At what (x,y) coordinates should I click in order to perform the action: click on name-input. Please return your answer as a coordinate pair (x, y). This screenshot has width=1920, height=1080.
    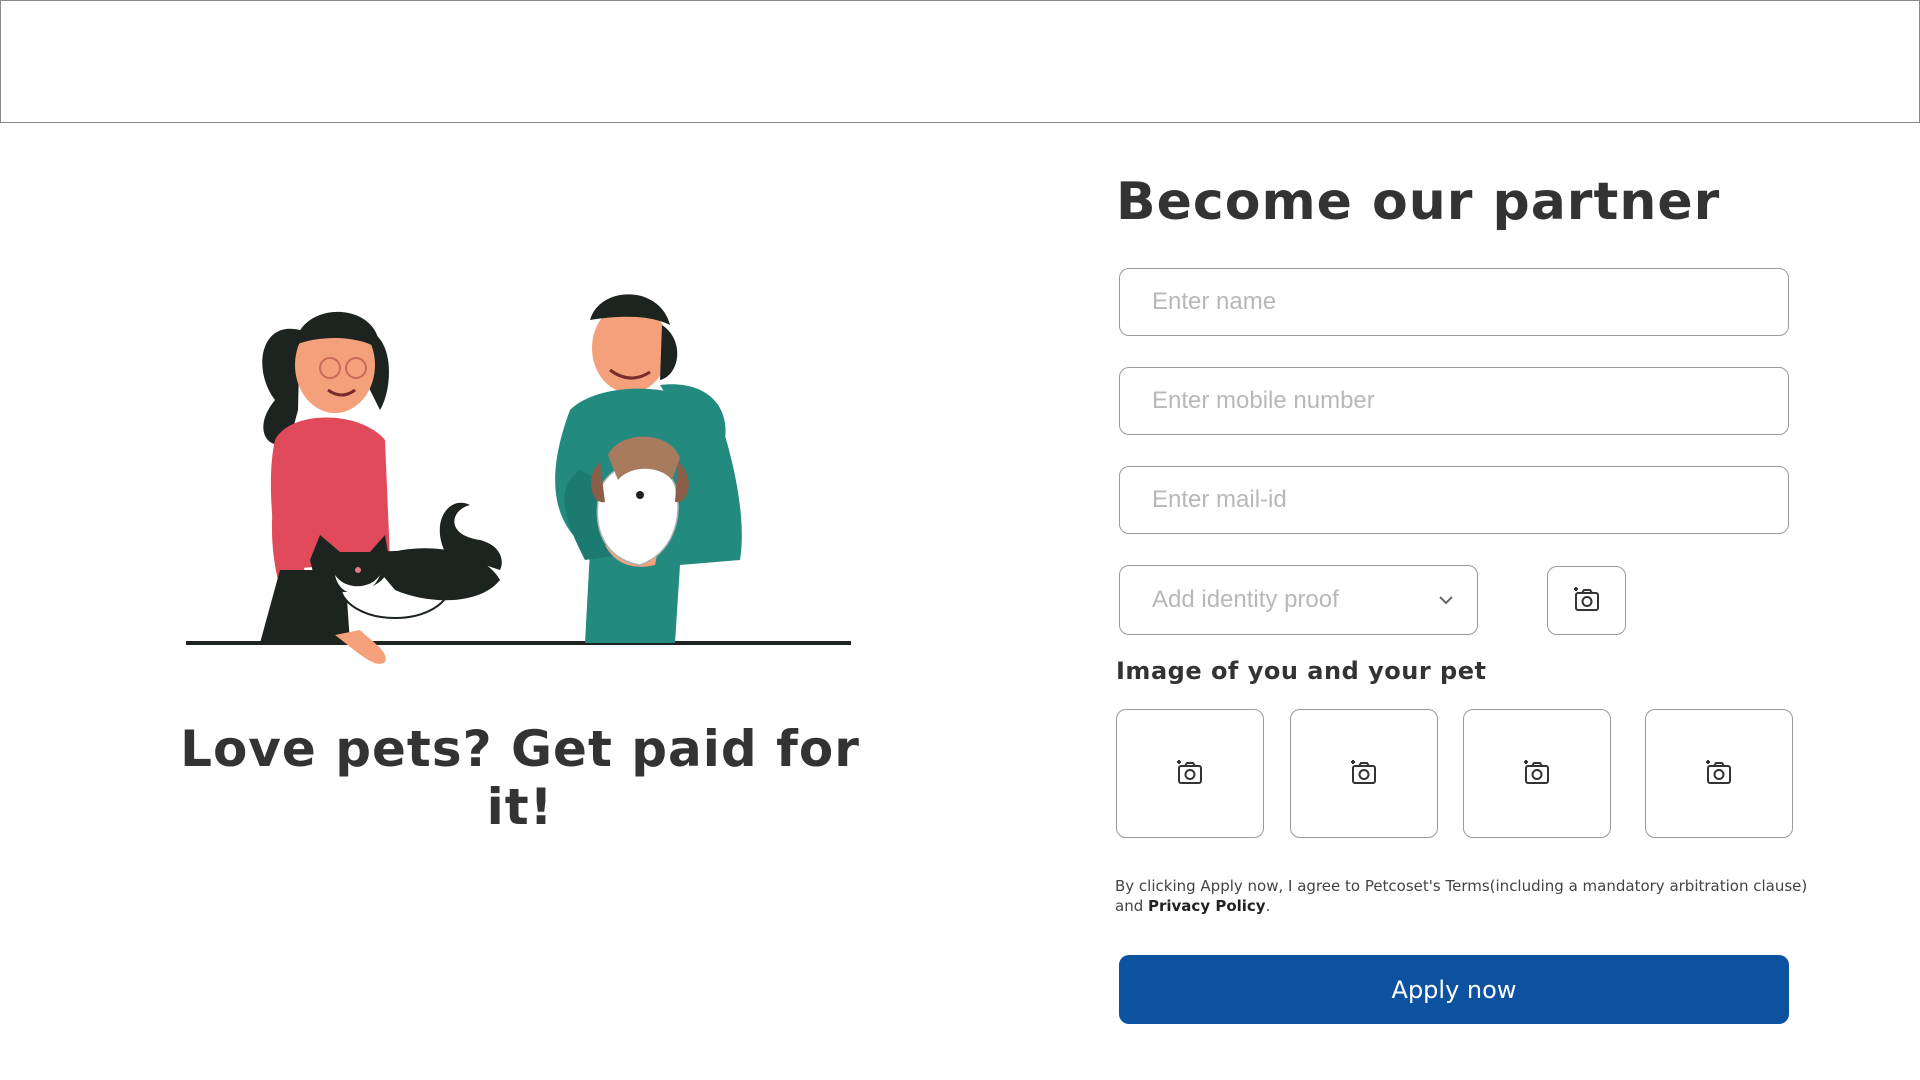
    Looking at the image, I should click on (1454, 302).